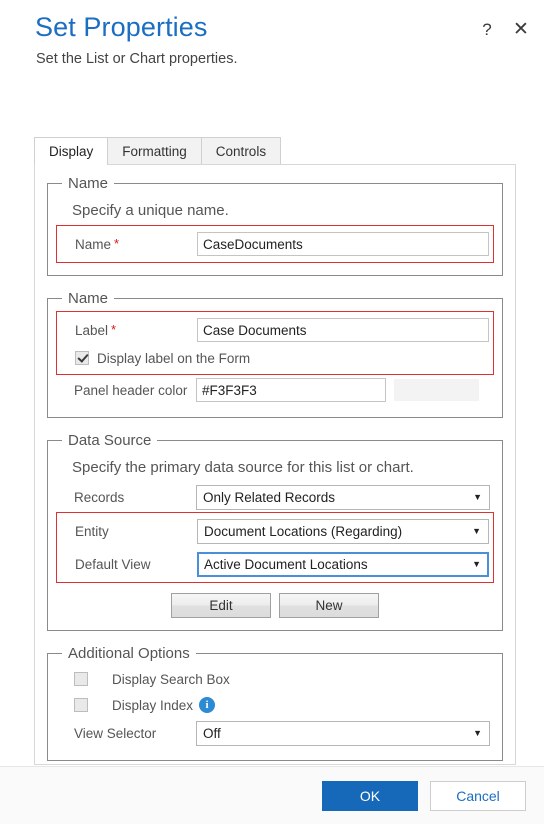 This screenshot has width=544, height=824. What do you see at coordinates (81, 679) in the screenshot?
I see `display-search-box-checkbox` at bounding box center [81, 679].